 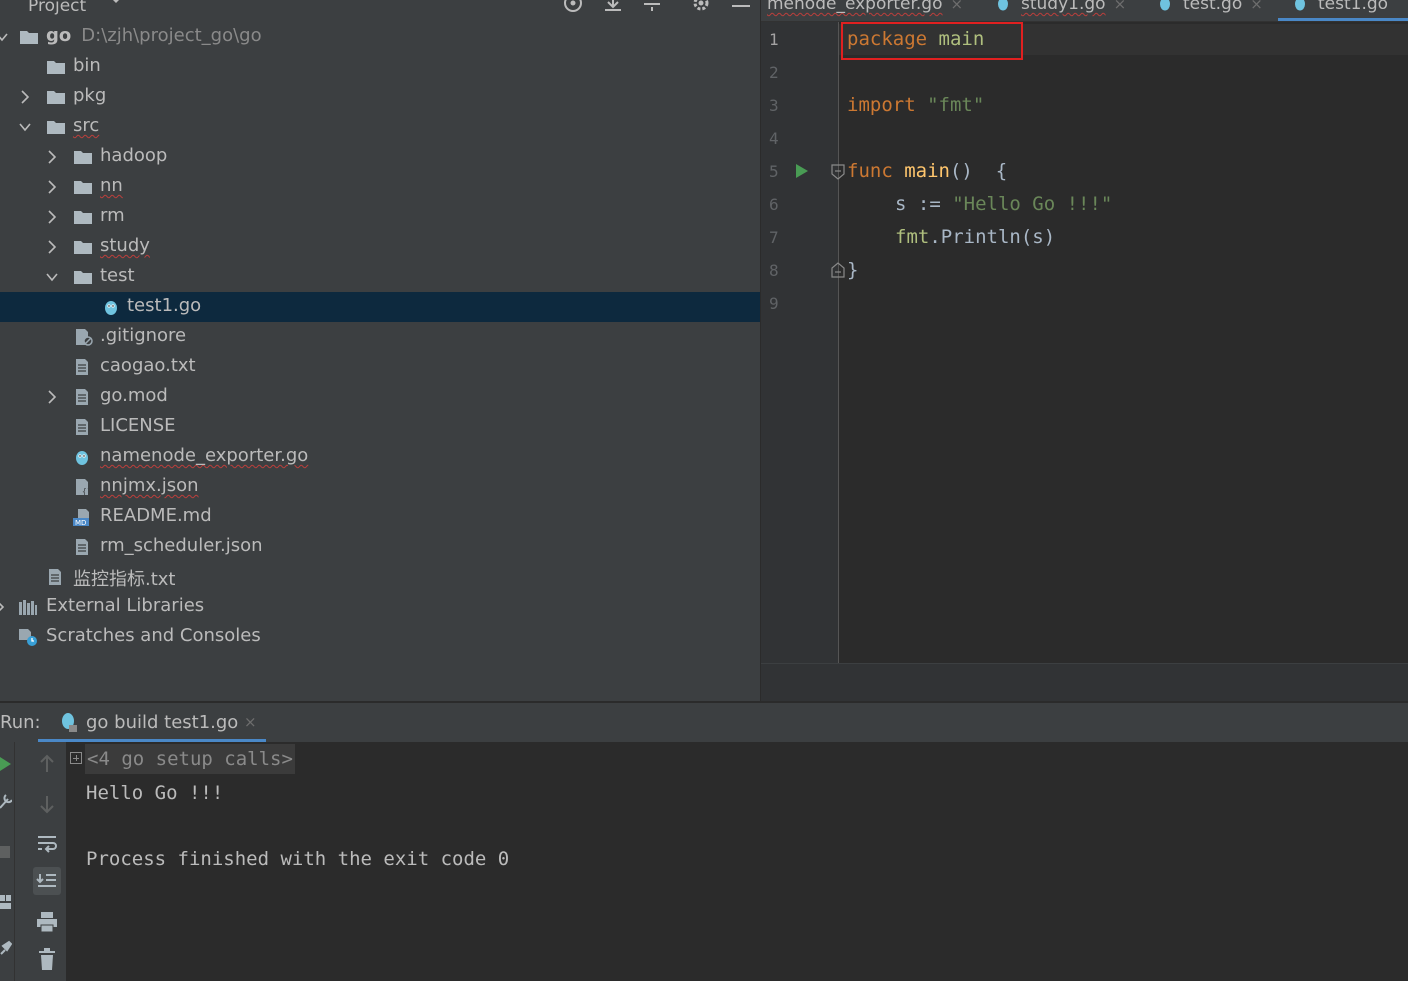 What do you see at coordinates (1343, 10) in the screenshot?
I see `tab-test1-go: test1.go` at bounding box center [1343, 10].